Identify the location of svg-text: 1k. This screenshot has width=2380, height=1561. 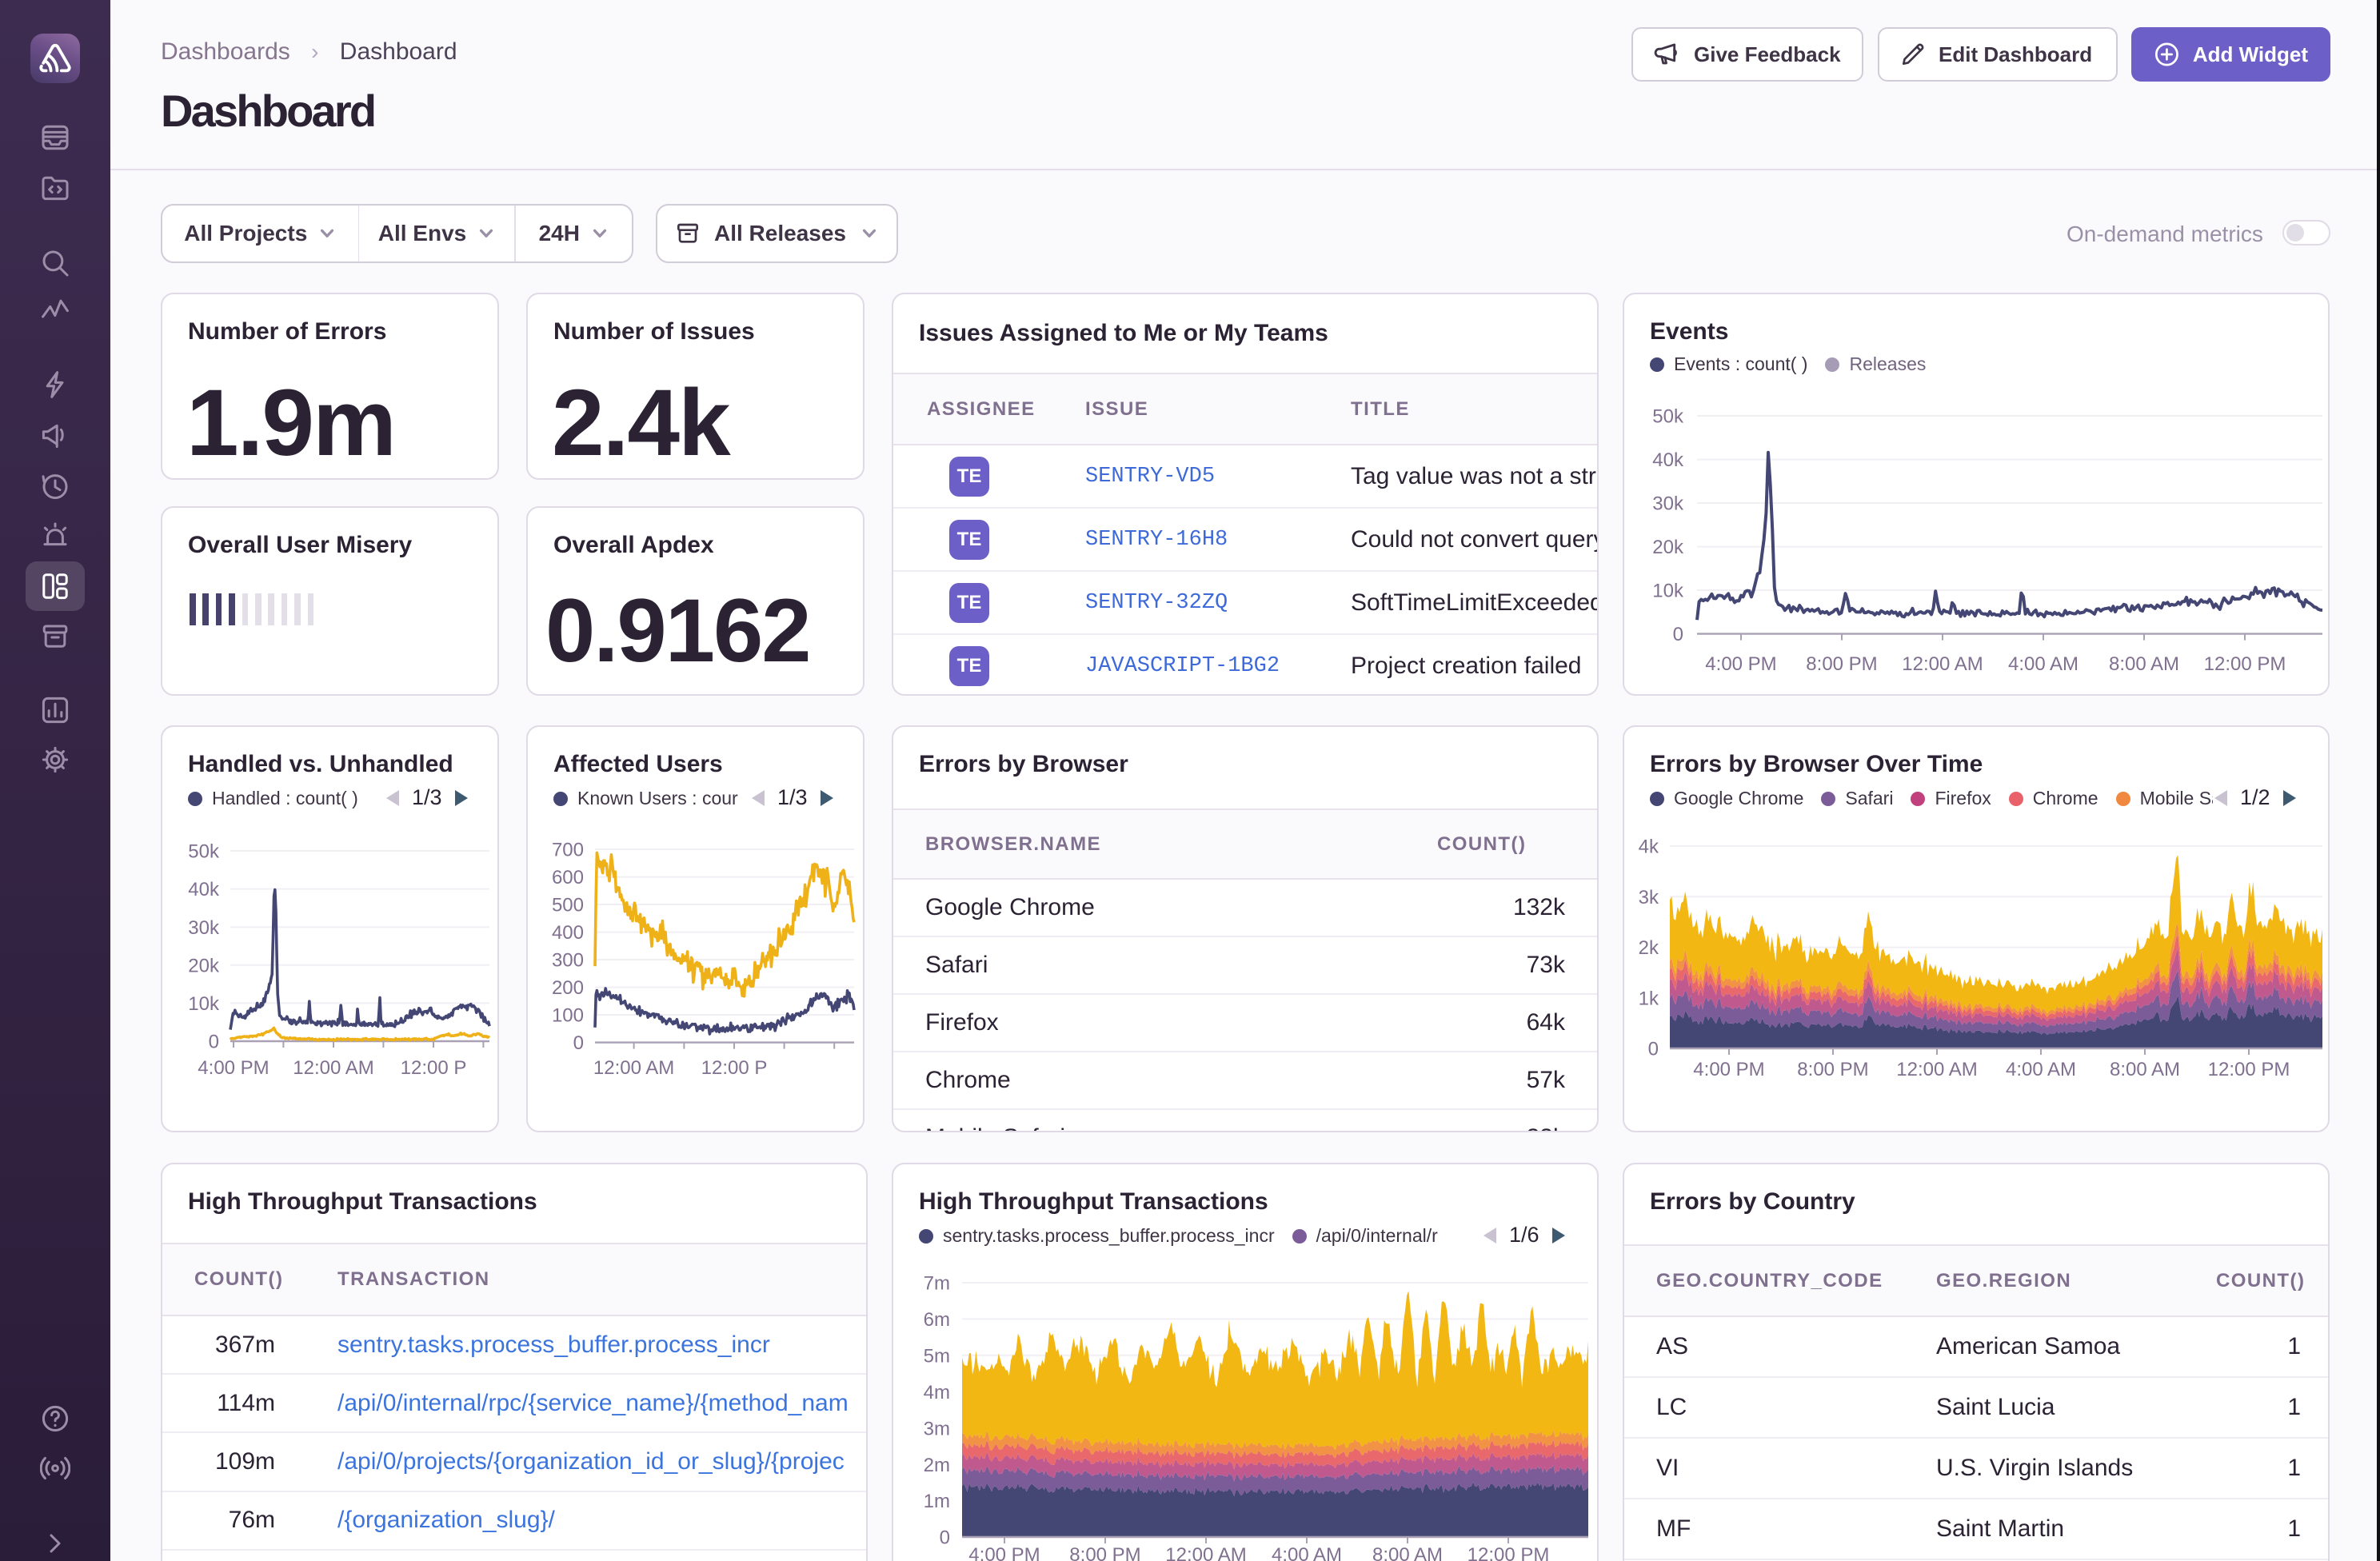
(1649, 998).